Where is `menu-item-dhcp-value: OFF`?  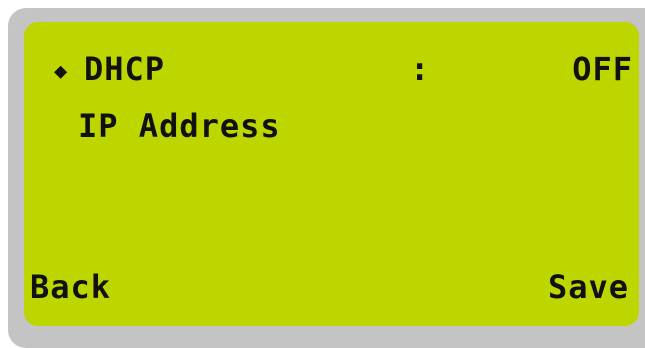
menu-item-dhcp-value: OFF is located at coordinates (602, 69).